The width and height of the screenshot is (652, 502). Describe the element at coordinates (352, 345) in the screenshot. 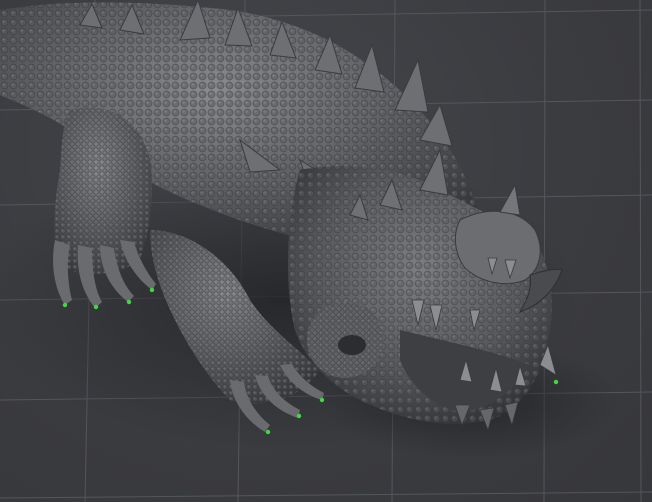

I see `eye-socket` at that location.